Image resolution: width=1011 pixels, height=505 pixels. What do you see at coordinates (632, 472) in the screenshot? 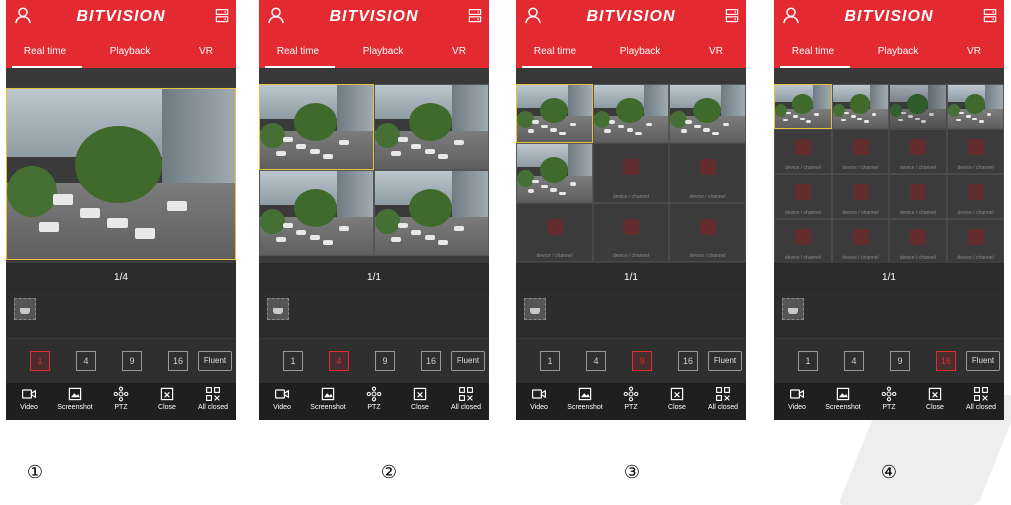
I see `screen-step-number: ③` at bounding box center [632, 472].